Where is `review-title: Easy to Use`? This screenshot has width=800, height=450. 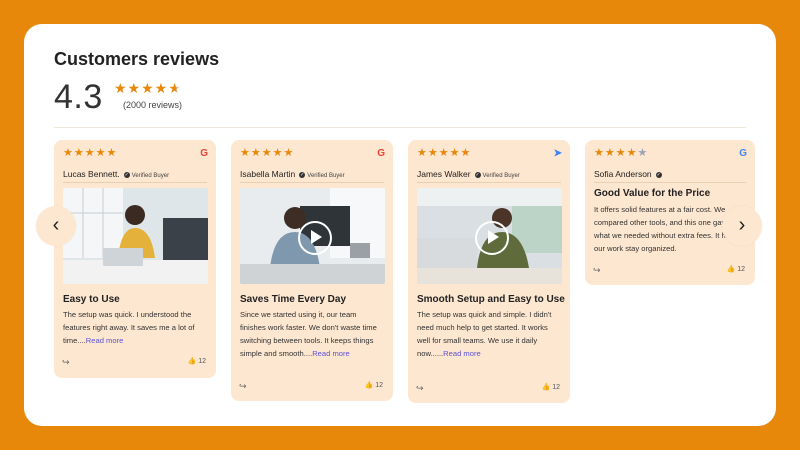
review-title: Easy to Use is located at coordinates (91, 299).